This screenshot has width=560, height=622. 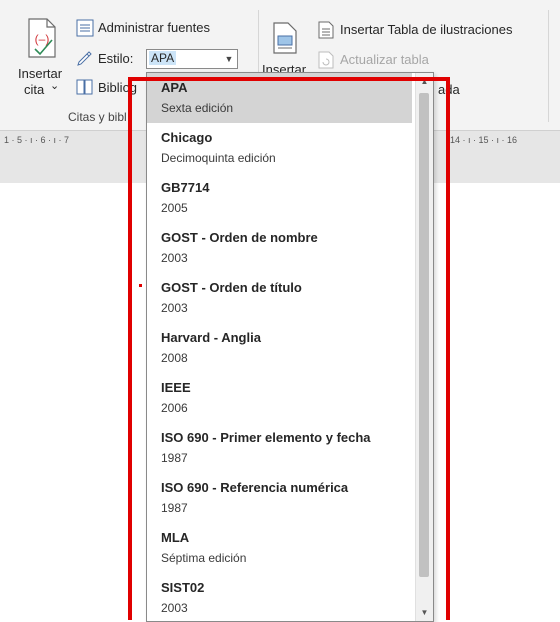 What do you see at coordinates (231, 287) in the screenshot?
I see `style-option-name: GOST - Orden de título` at bounding box center [231, 287].